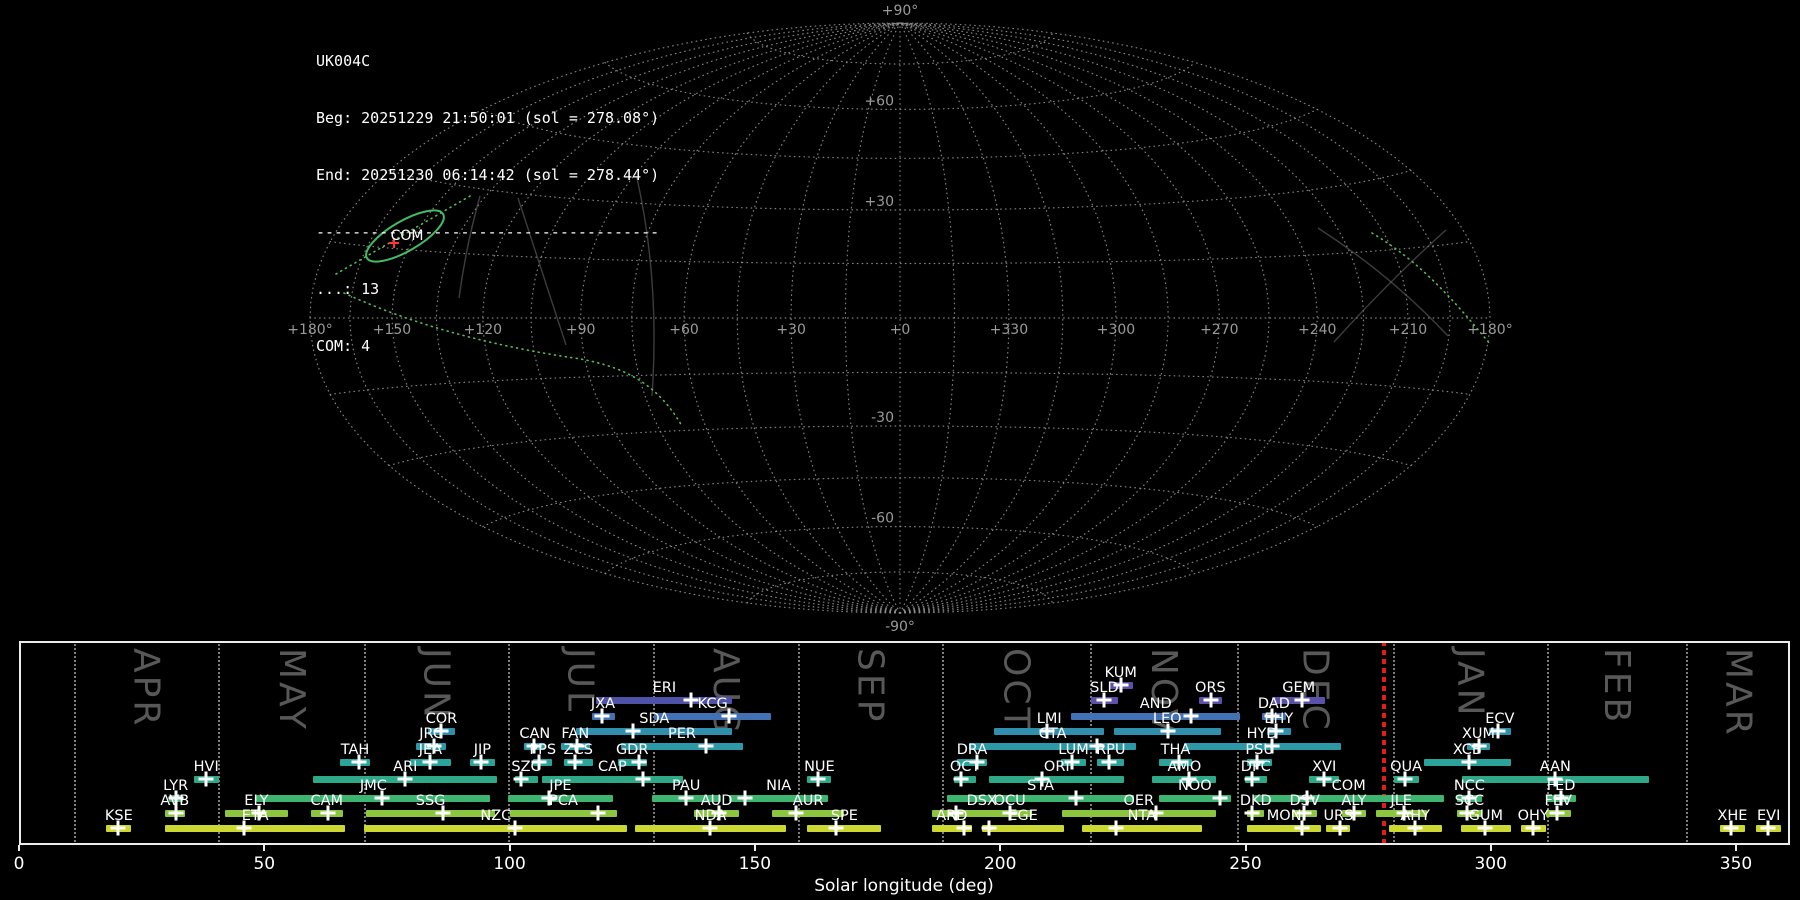 Image resolution: width=1800 pixels, height=900 pixels. What do you see at coordinates (1469, 785) in the screenshot?
I see `shower-label-NCC: NCC` at bounding box center [1469, 785].